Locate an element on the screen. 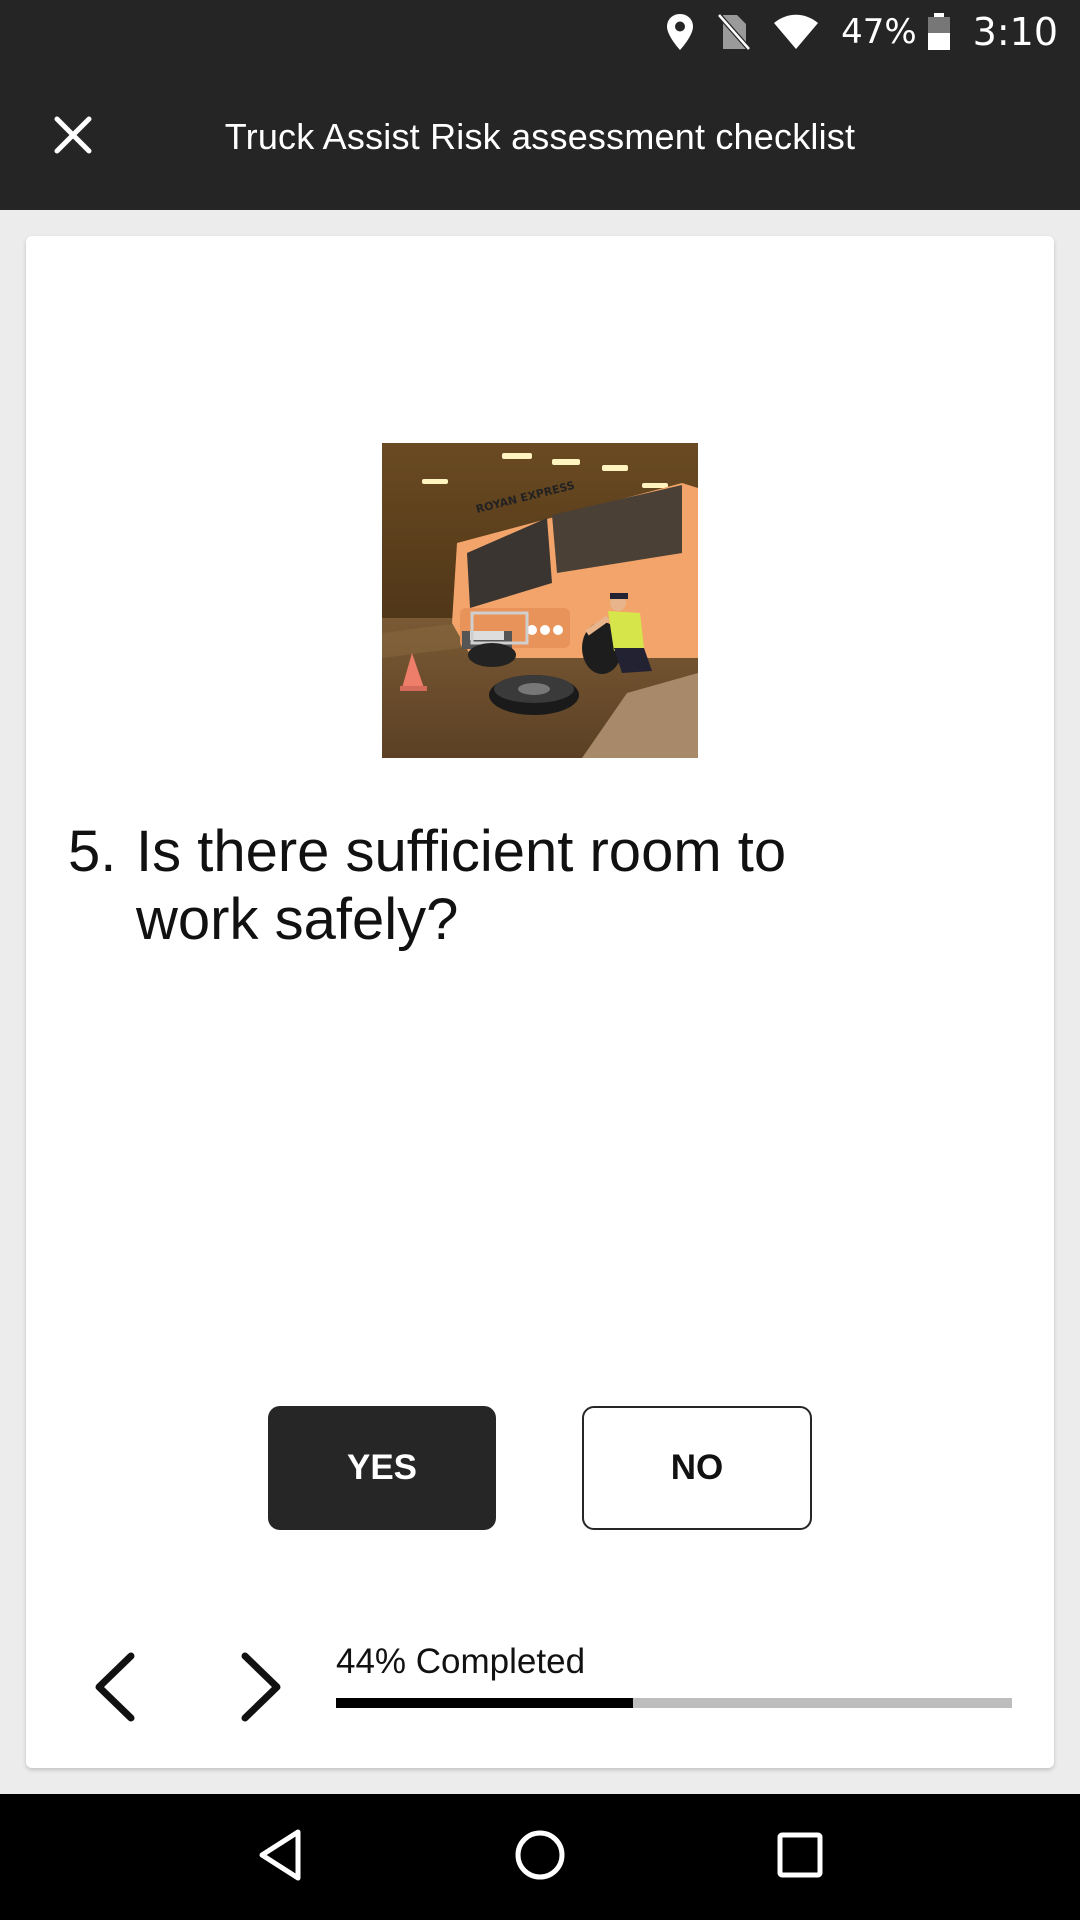  battery-icon is located at coordinates (939, 32).